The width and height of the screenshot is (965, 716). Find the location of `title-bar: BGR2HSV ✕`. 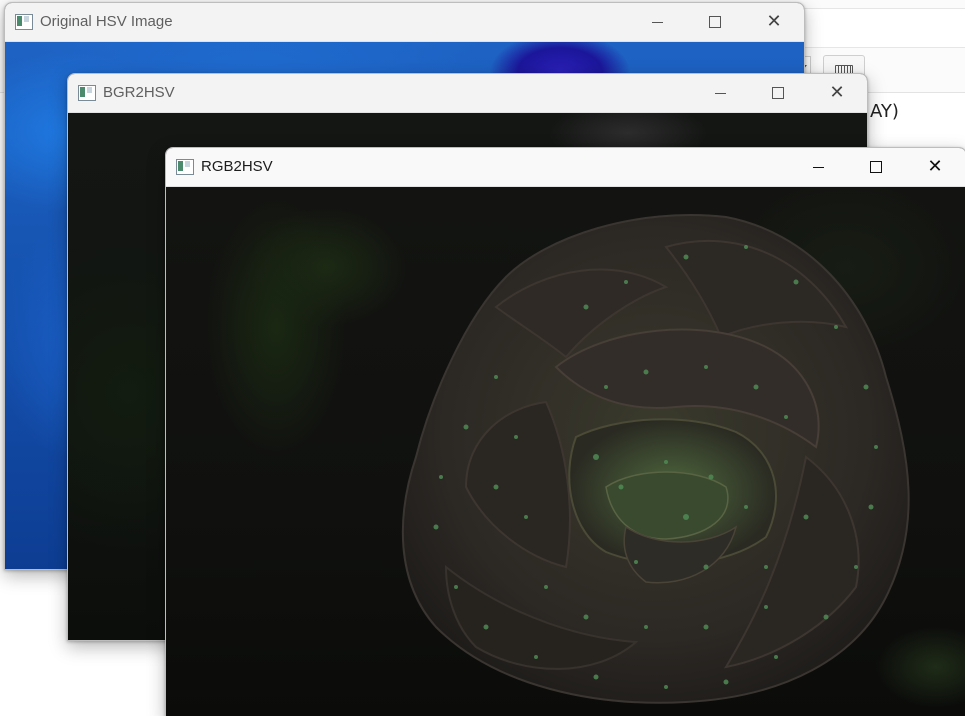

title-bar: BGR2HSV ✕ is located at coordinates (467, 93).